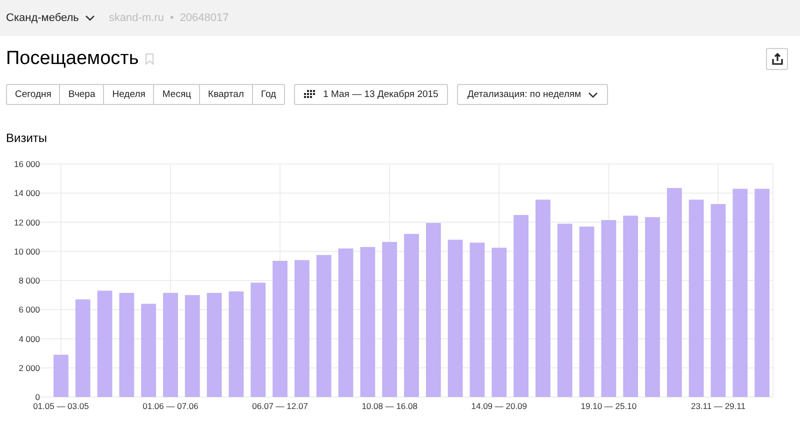 This screenshot has height=436, width=800. I want to click on y-axis-label: 12 000, so click(27, 222).